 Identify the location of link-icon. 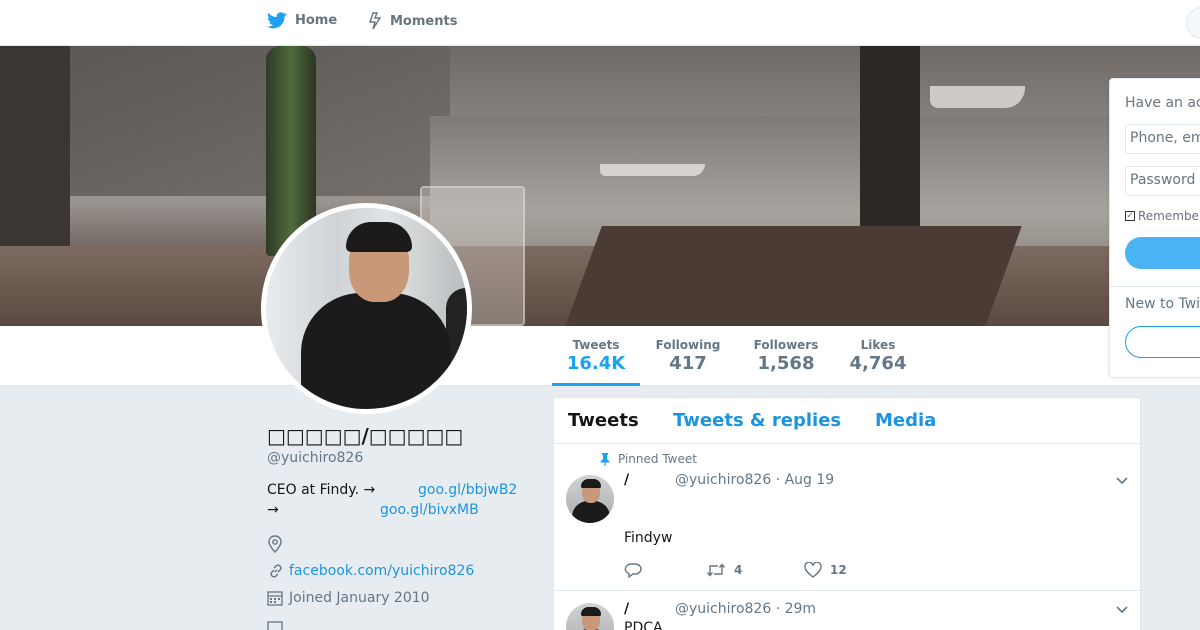
(277, 571).